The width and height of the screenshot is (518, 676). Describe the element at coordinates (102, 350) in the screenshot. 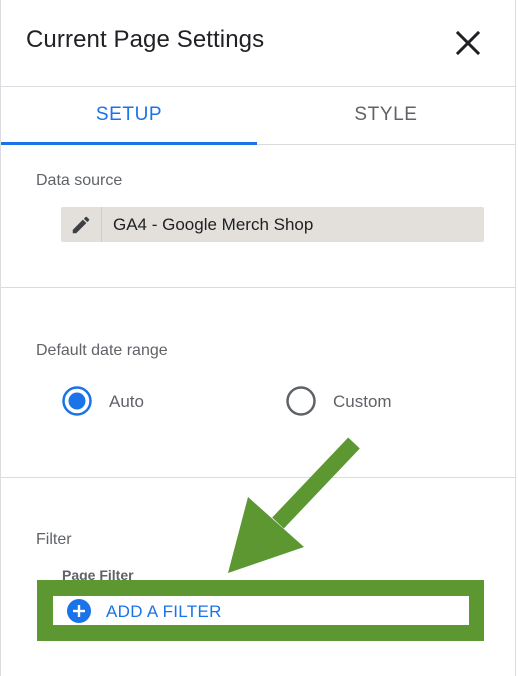

I see `date-range-label: Default date range` at that location.